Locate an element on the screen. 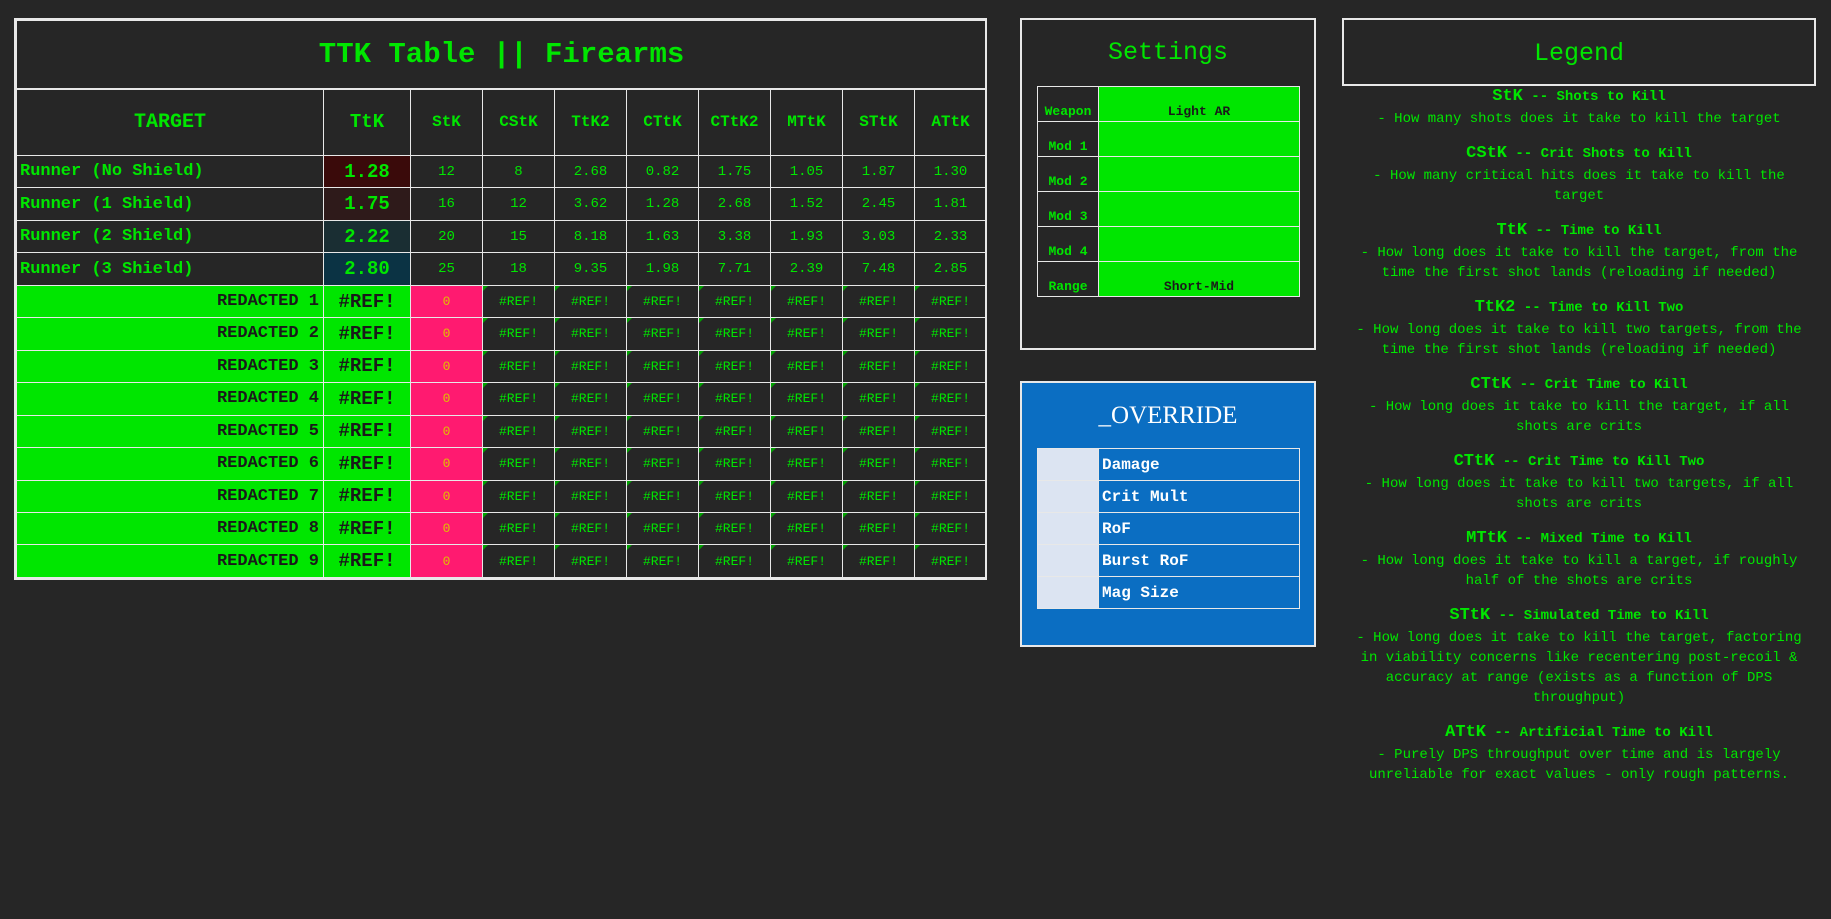 The height and width of the screenshot is (919, 1831). stat-cell: 2.45 is located at coordinates (878, 204).